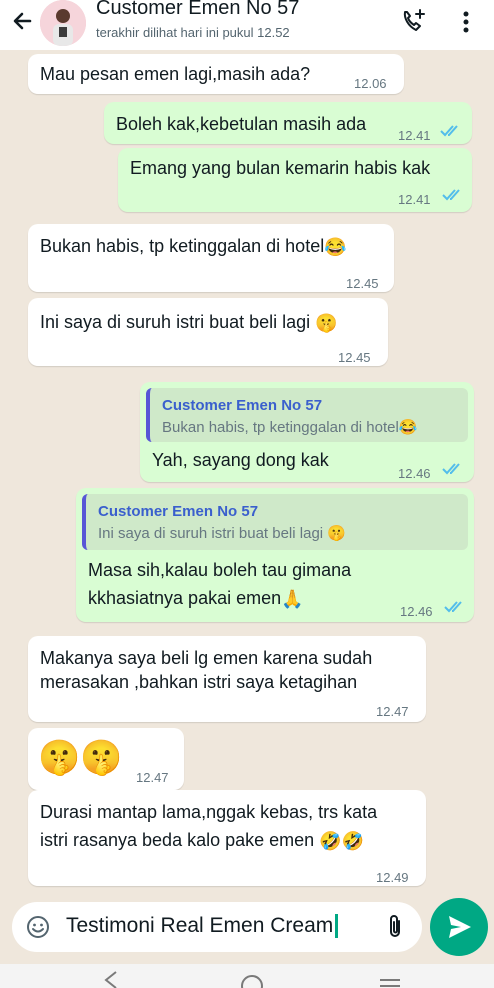  I want to click on message-text-line-1: Masa sih,kalau boleh tau gimana, so click(220, 570).